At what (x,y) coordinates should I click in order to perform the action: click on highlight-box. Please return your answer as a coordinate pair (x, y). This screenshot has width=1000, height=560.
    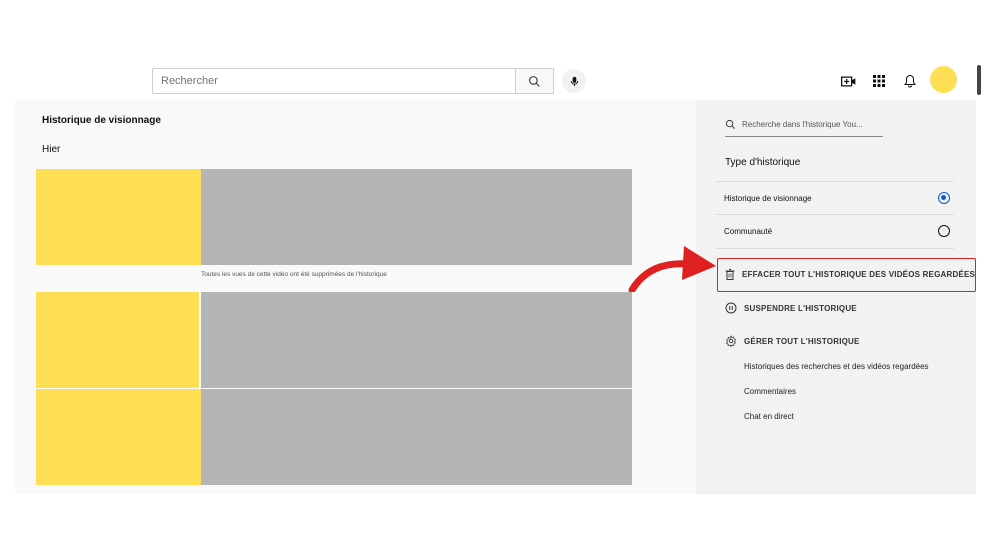
    Looking at the image, I should click on (846, 275).